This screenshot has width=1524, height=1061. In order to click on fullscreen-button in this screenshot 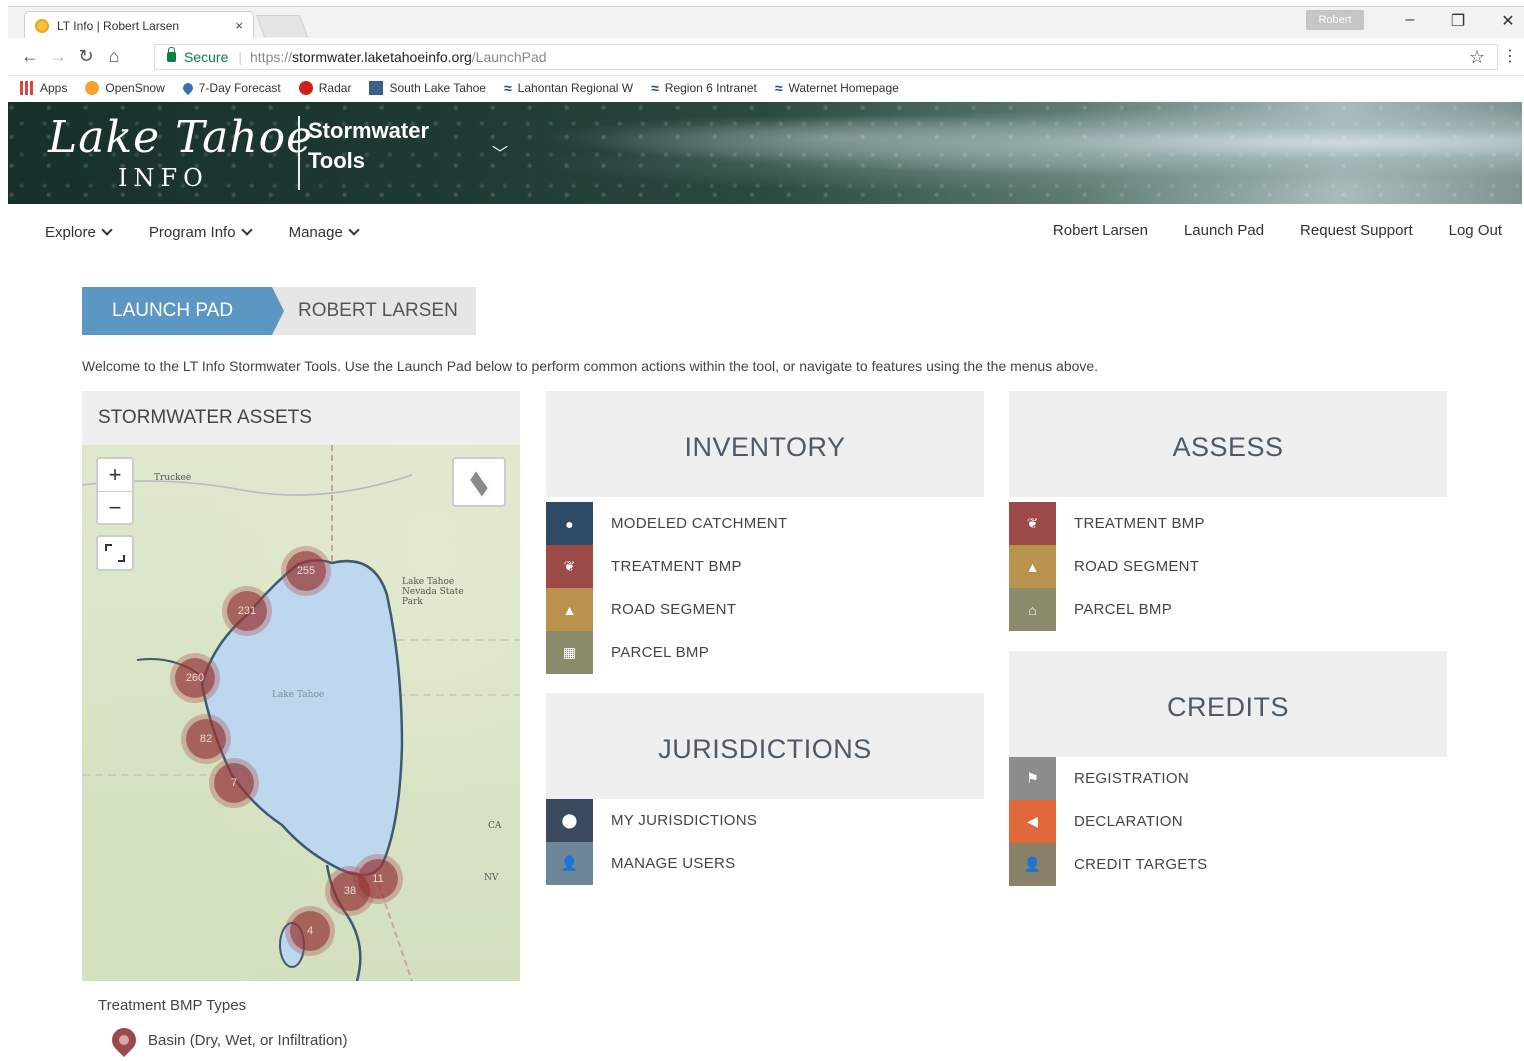, I will do `click(115, 553)`.